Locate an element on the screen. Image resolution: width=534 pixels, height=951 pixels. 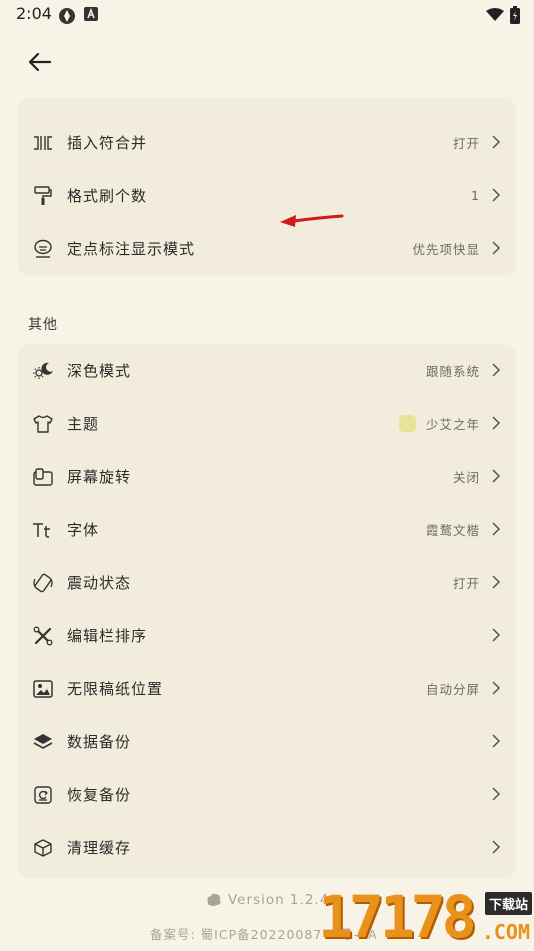
setting-label: 主题 is located at coordinates (83, 424).